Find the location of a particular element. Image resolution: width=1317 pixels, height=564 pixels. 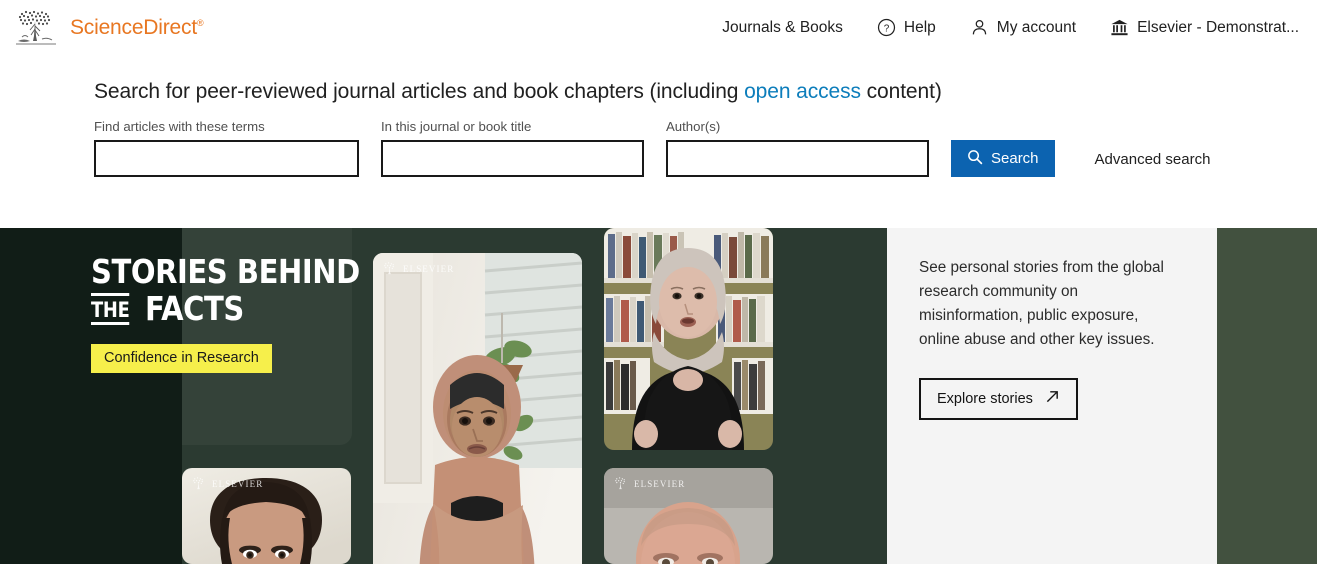

search-field-journal-label: In this journal or book title is located at coordinates (456, 126).